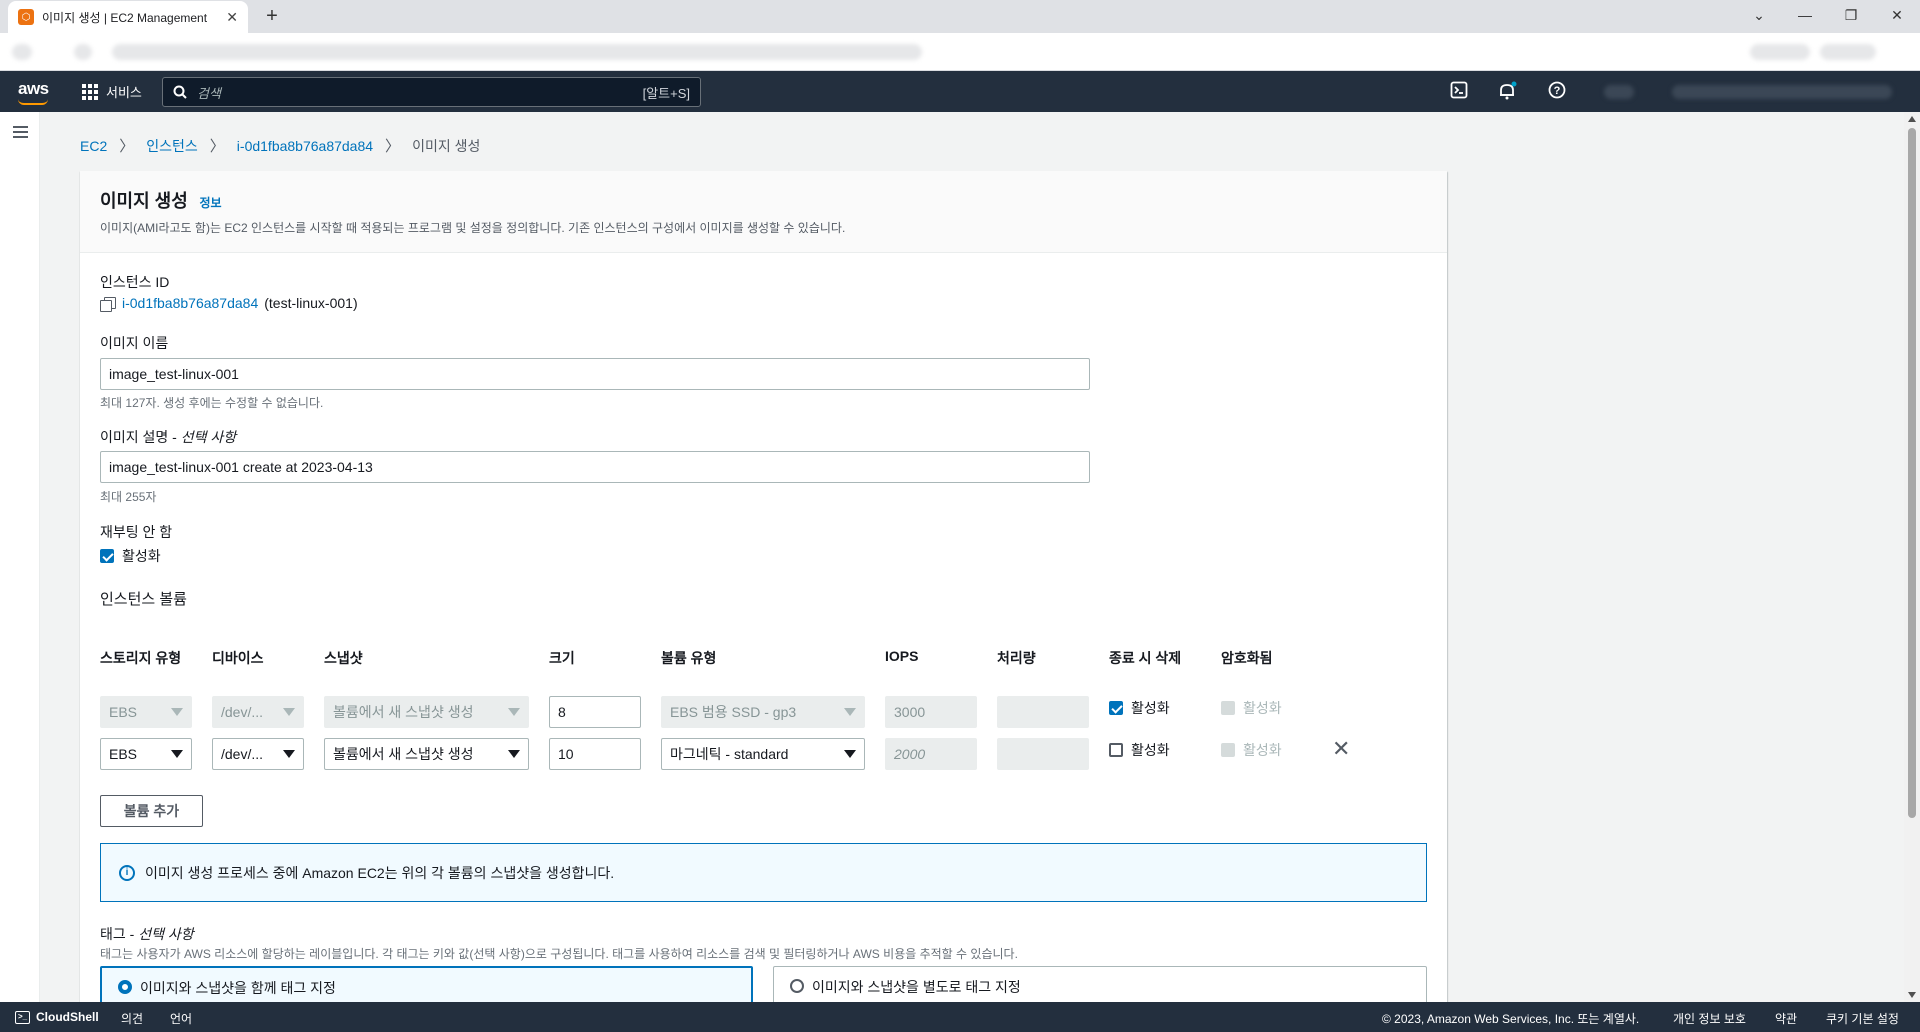  Describe the element at coordinates (960, 91) in the screenshot. I see `aws-top-nav: aws 서비스 검색 [알트+S] ?` at that location.